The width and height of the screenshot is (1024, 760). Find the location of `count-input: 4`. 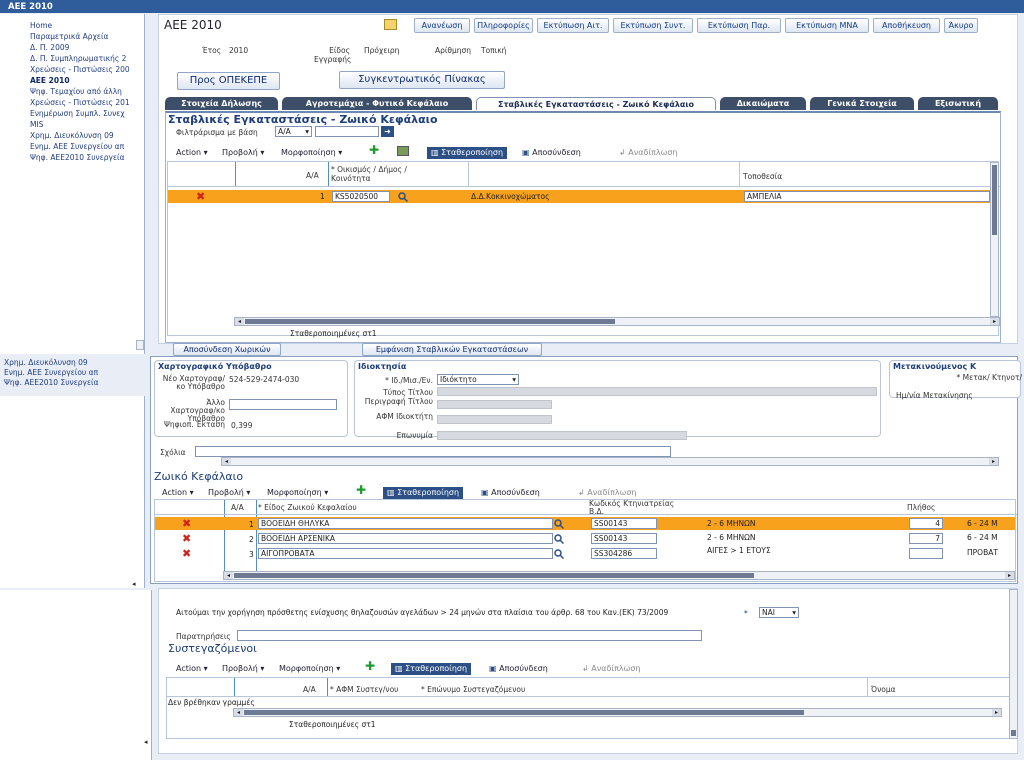

count-input: 4 is located at coordinates (926, 523).